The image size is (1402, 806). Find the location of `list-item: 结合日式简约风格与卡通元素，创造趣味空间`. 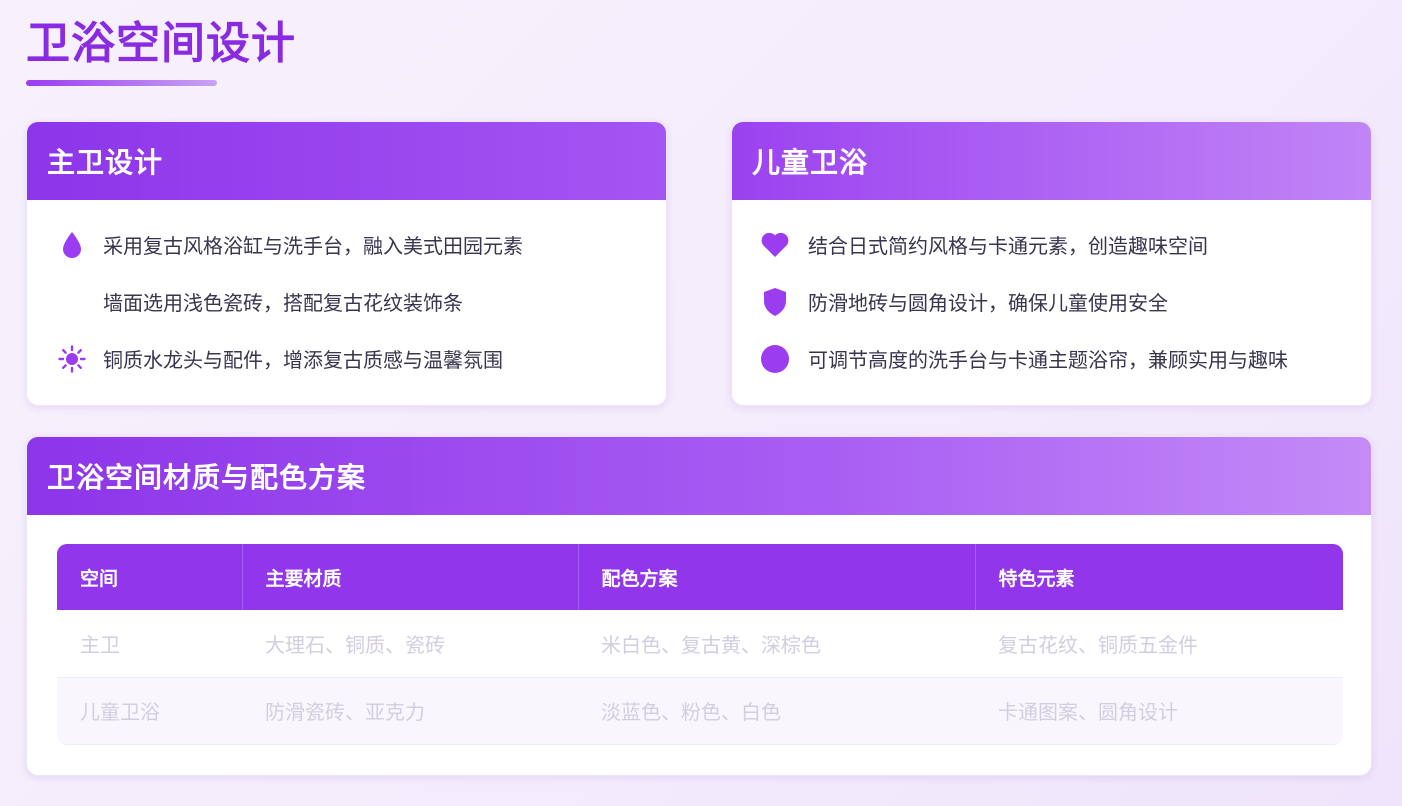

list-item: 结合日式简约风格与卡通元素，创造趣味空间 is located at coordinates (1051, 244).